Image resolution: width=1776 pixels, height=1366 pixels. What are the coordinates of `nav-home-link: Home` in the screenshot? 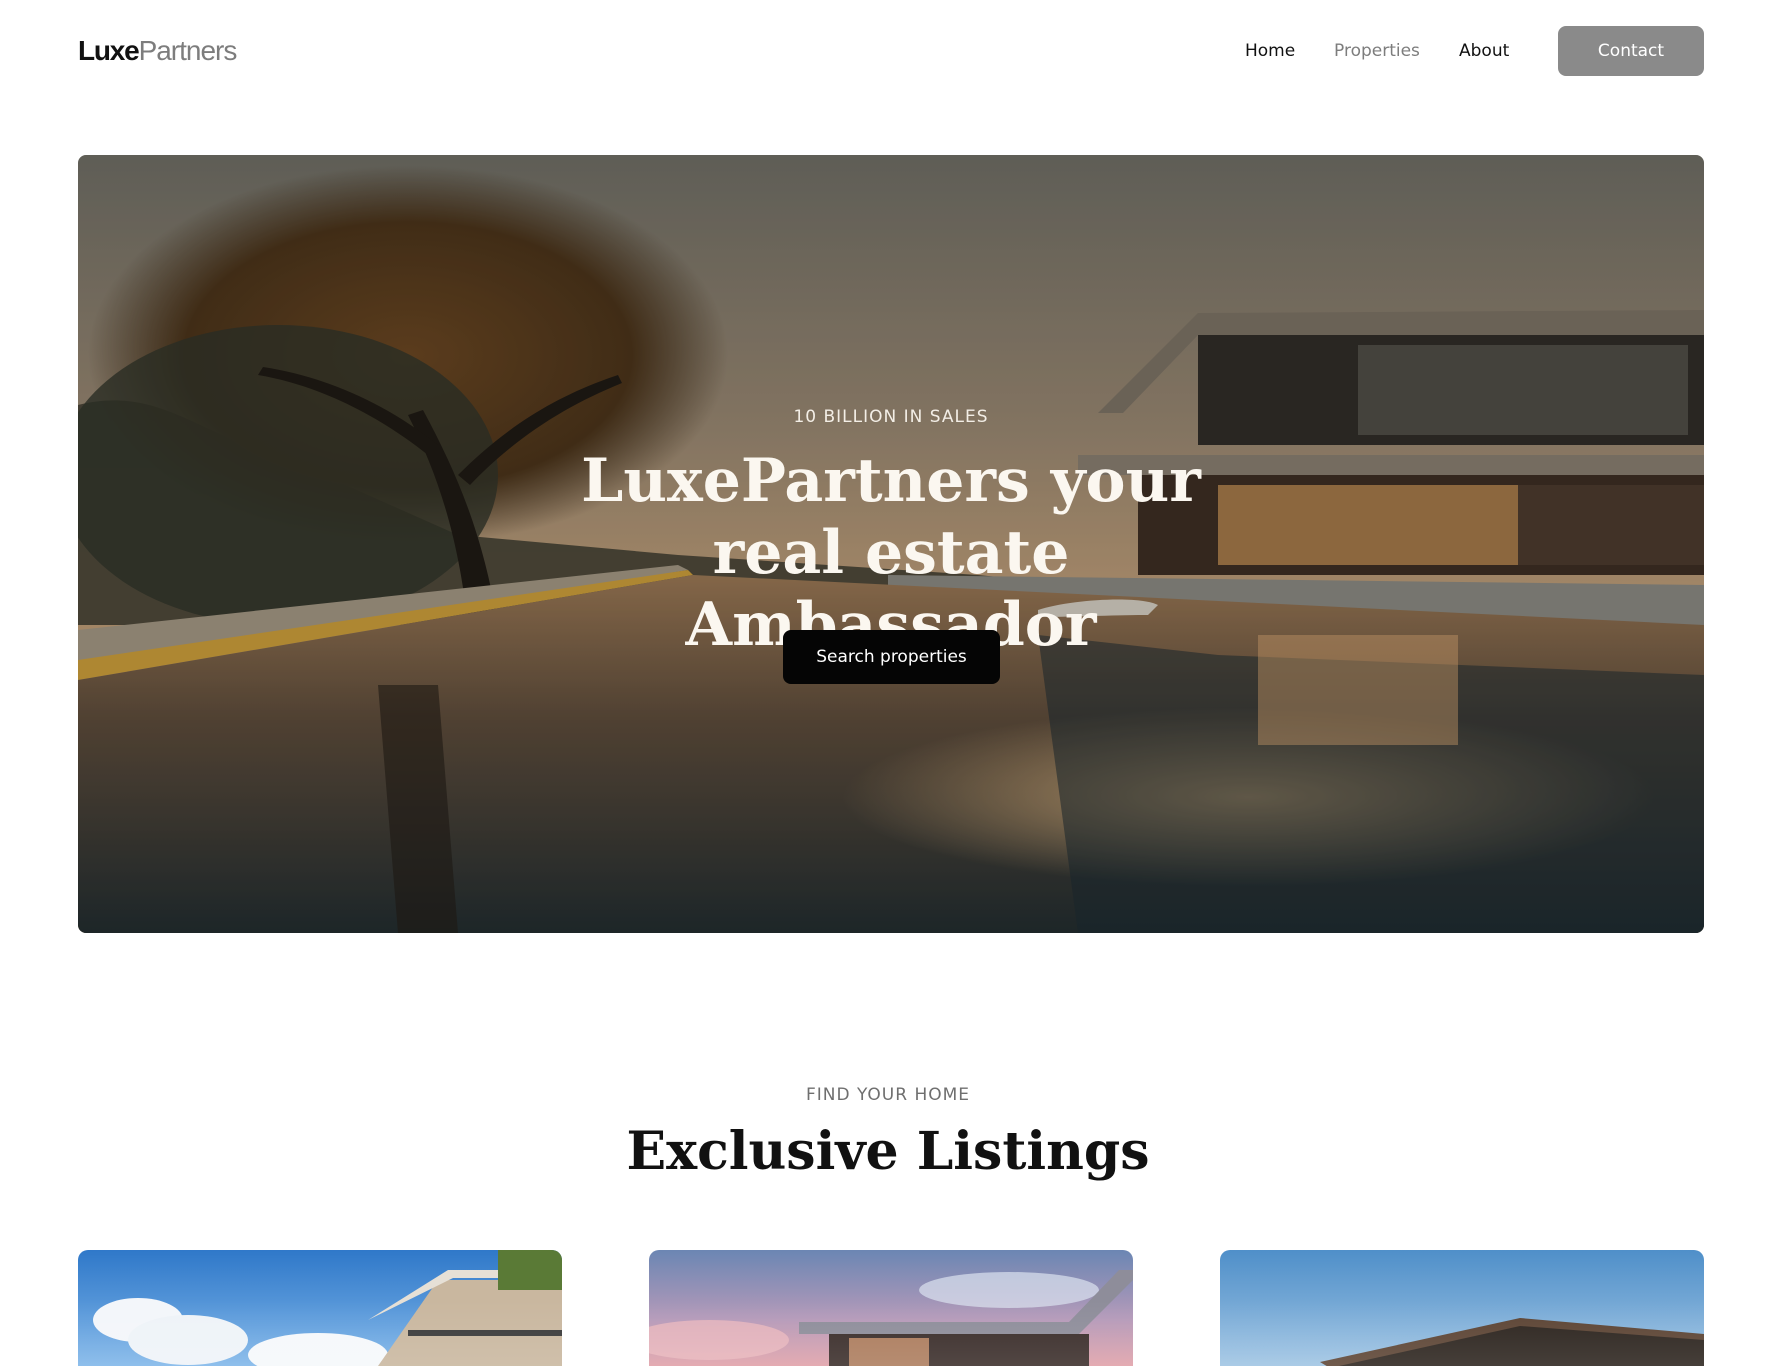 It's located at (1270, 51).